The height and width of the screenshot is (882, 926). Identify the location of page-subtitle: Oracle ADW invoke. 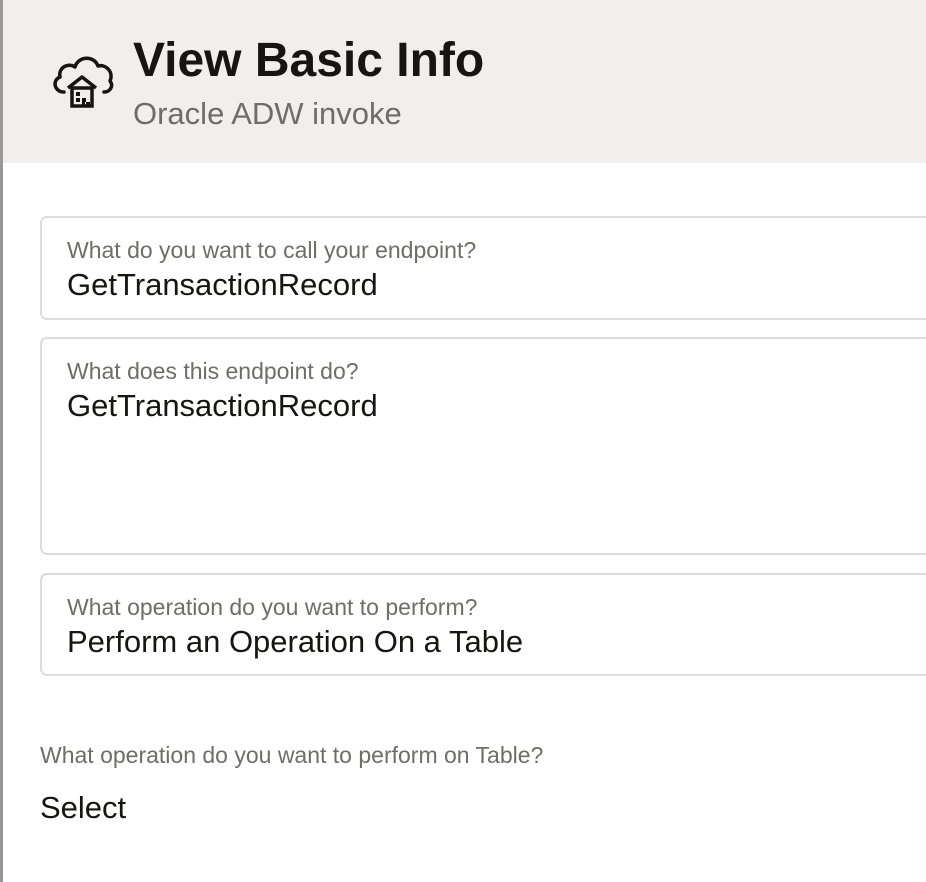
(267, 113).